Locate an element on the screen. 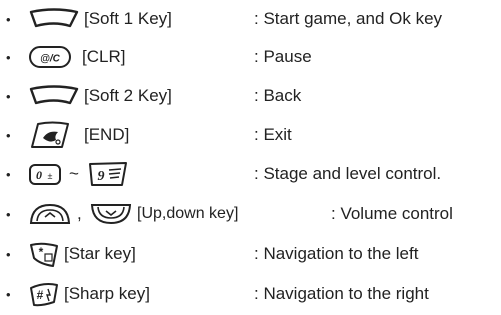 The height and width of the screenshot is (315, 501). key-description: : Pause is located at coordinates (283, 56).